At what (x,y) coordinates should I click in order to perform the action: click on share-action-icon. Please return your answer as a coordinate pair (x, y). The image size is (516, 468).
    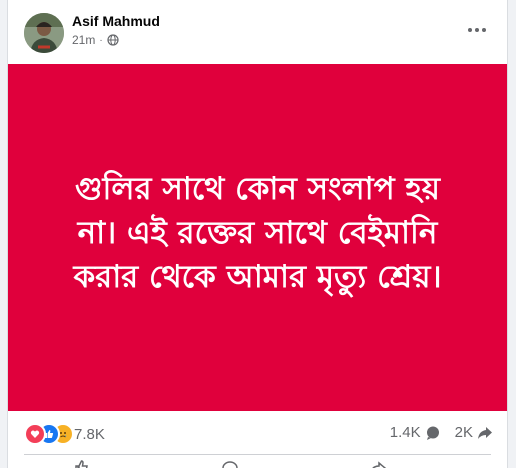
    Looking at the image, I should click on (378, 464).